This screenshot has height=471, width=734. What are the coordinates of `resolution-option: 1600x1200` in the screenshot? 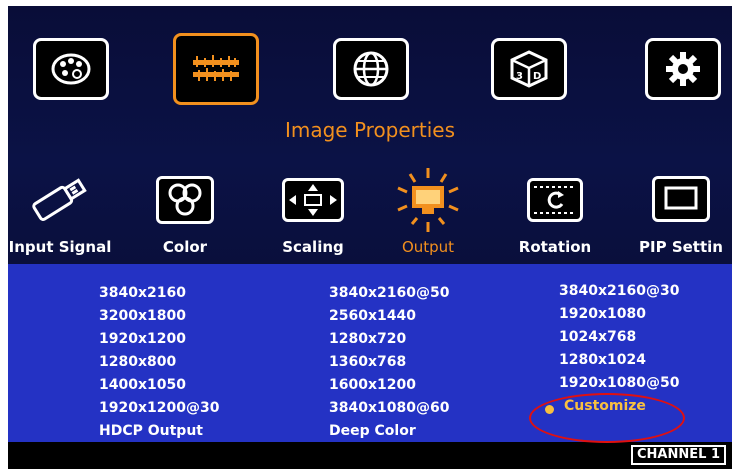 It's located at (372, 385).